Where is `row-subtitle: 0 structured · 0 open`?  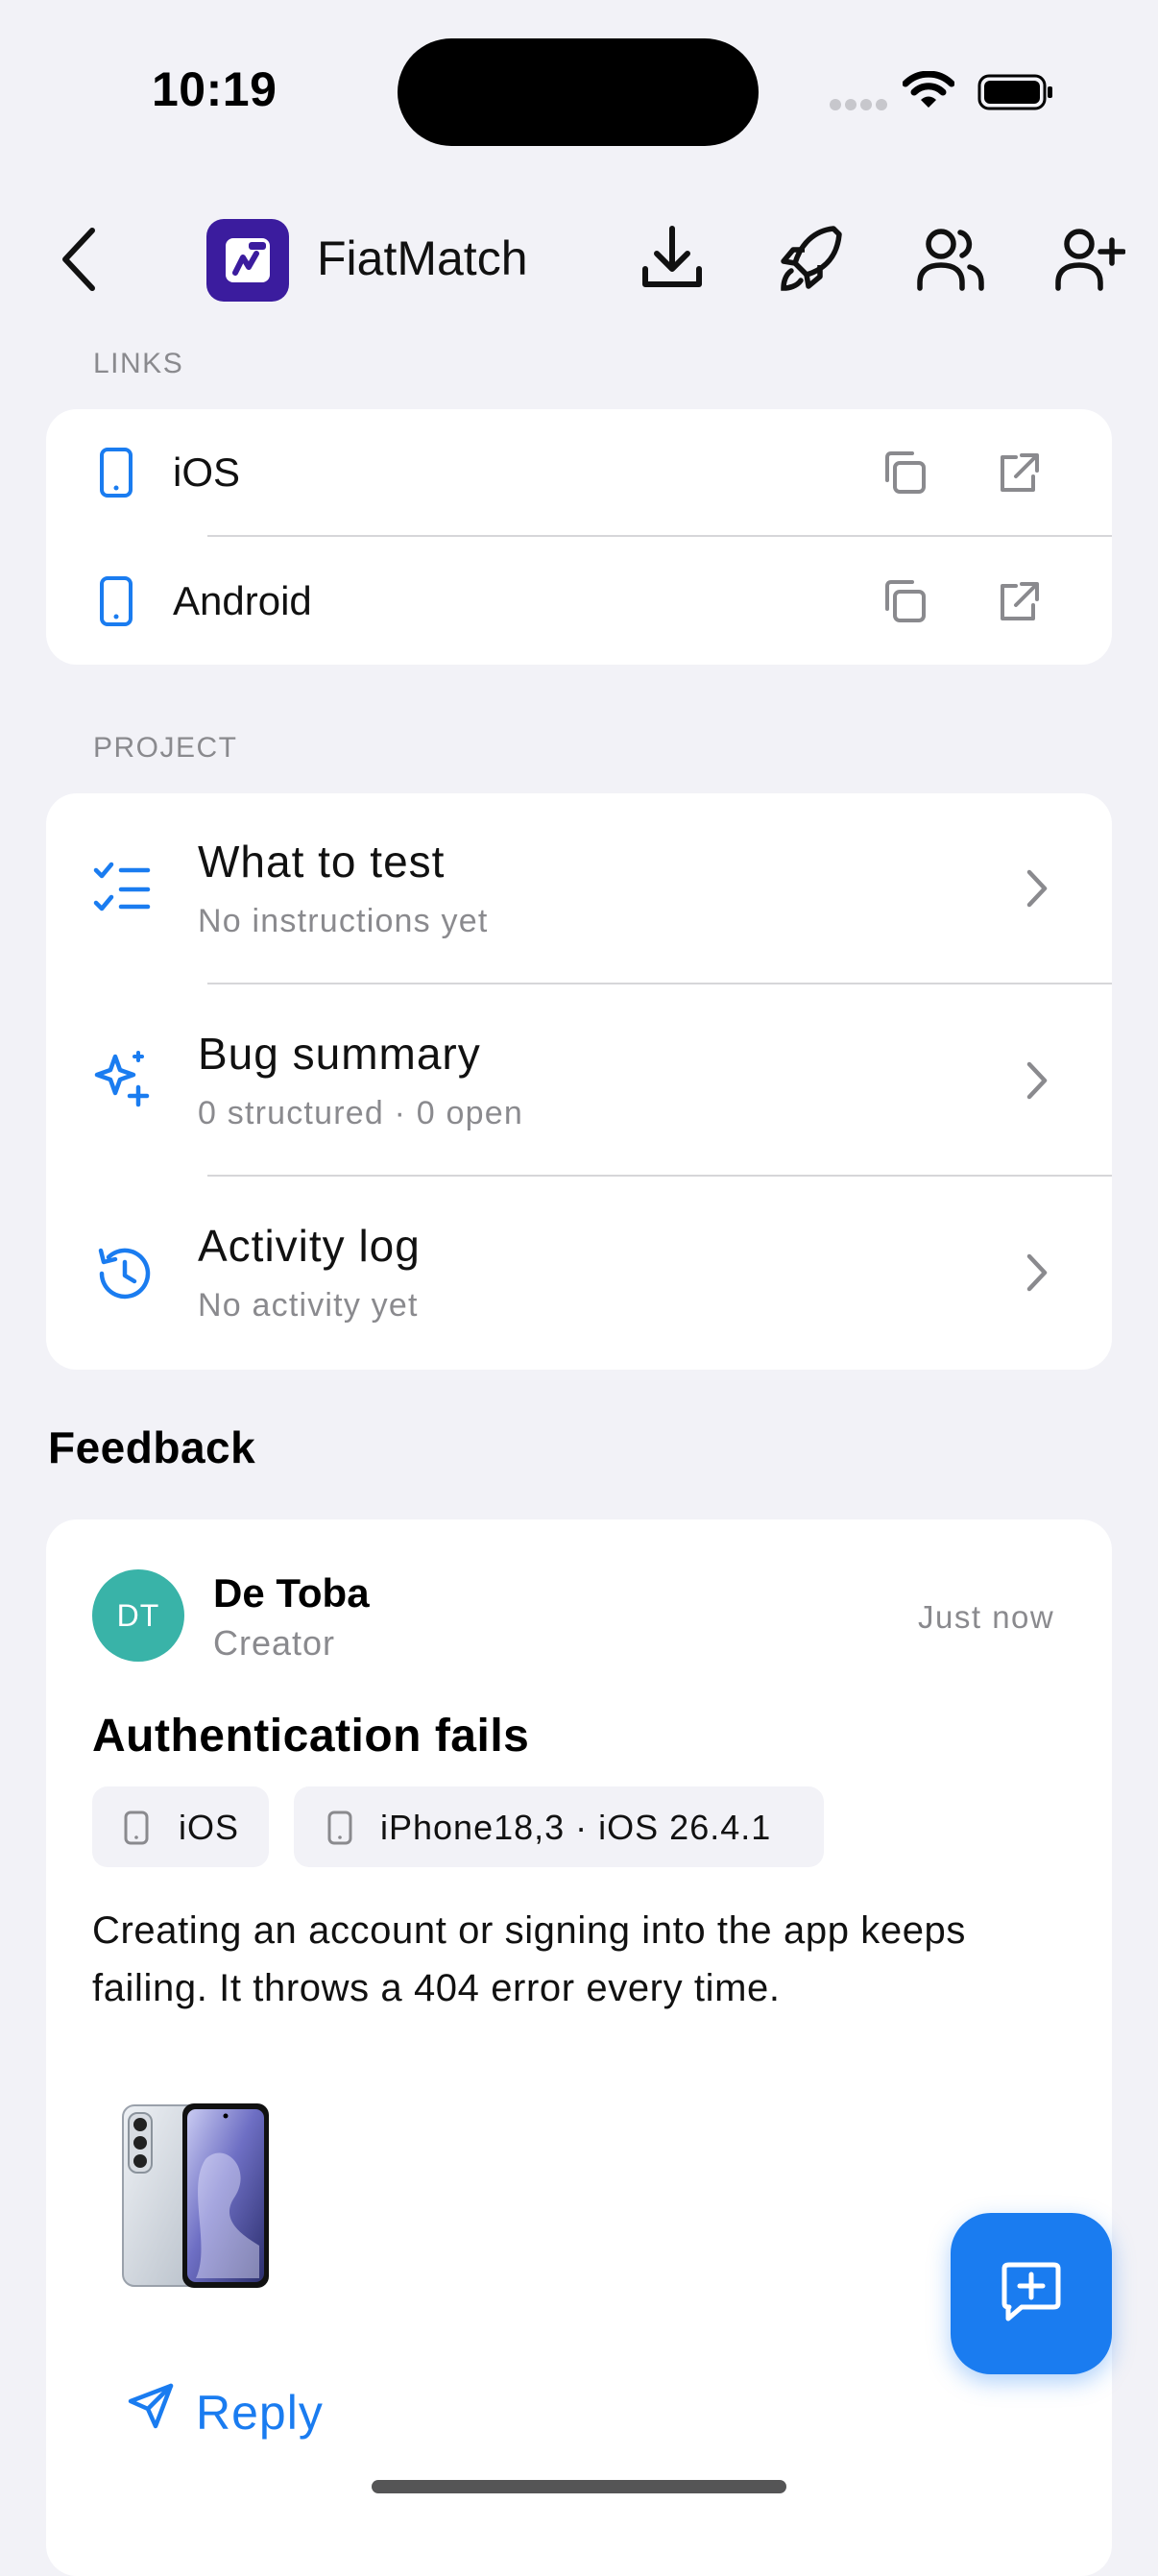
row-subtitle: 0 structured · 0 open is located at coordinates (360, 1113).